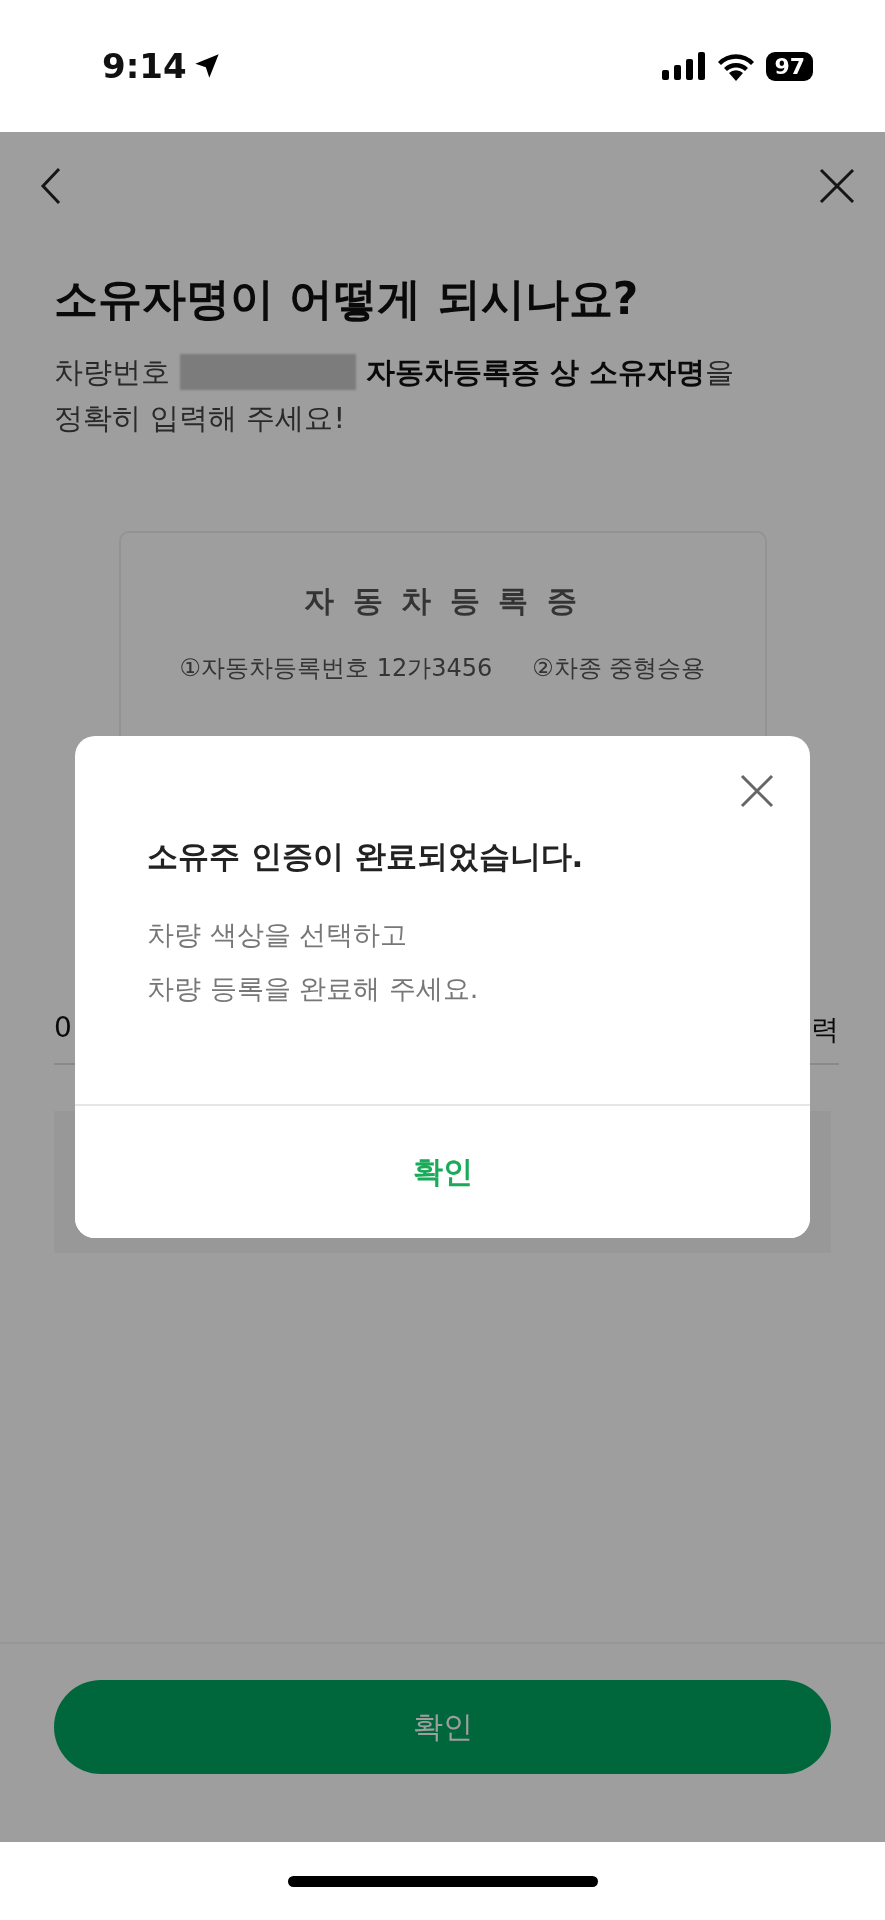 The height and width of the screenshot is (1920, 885). I want to click on dialog-message: 차량 등록을 완료해 주세요., so click(313, 989).